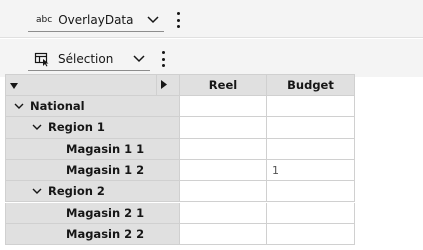 Image resolution: width=423 pixels, height=250 pixels. I want to click on row-header: Magasin 2 2, so click(92, 234).